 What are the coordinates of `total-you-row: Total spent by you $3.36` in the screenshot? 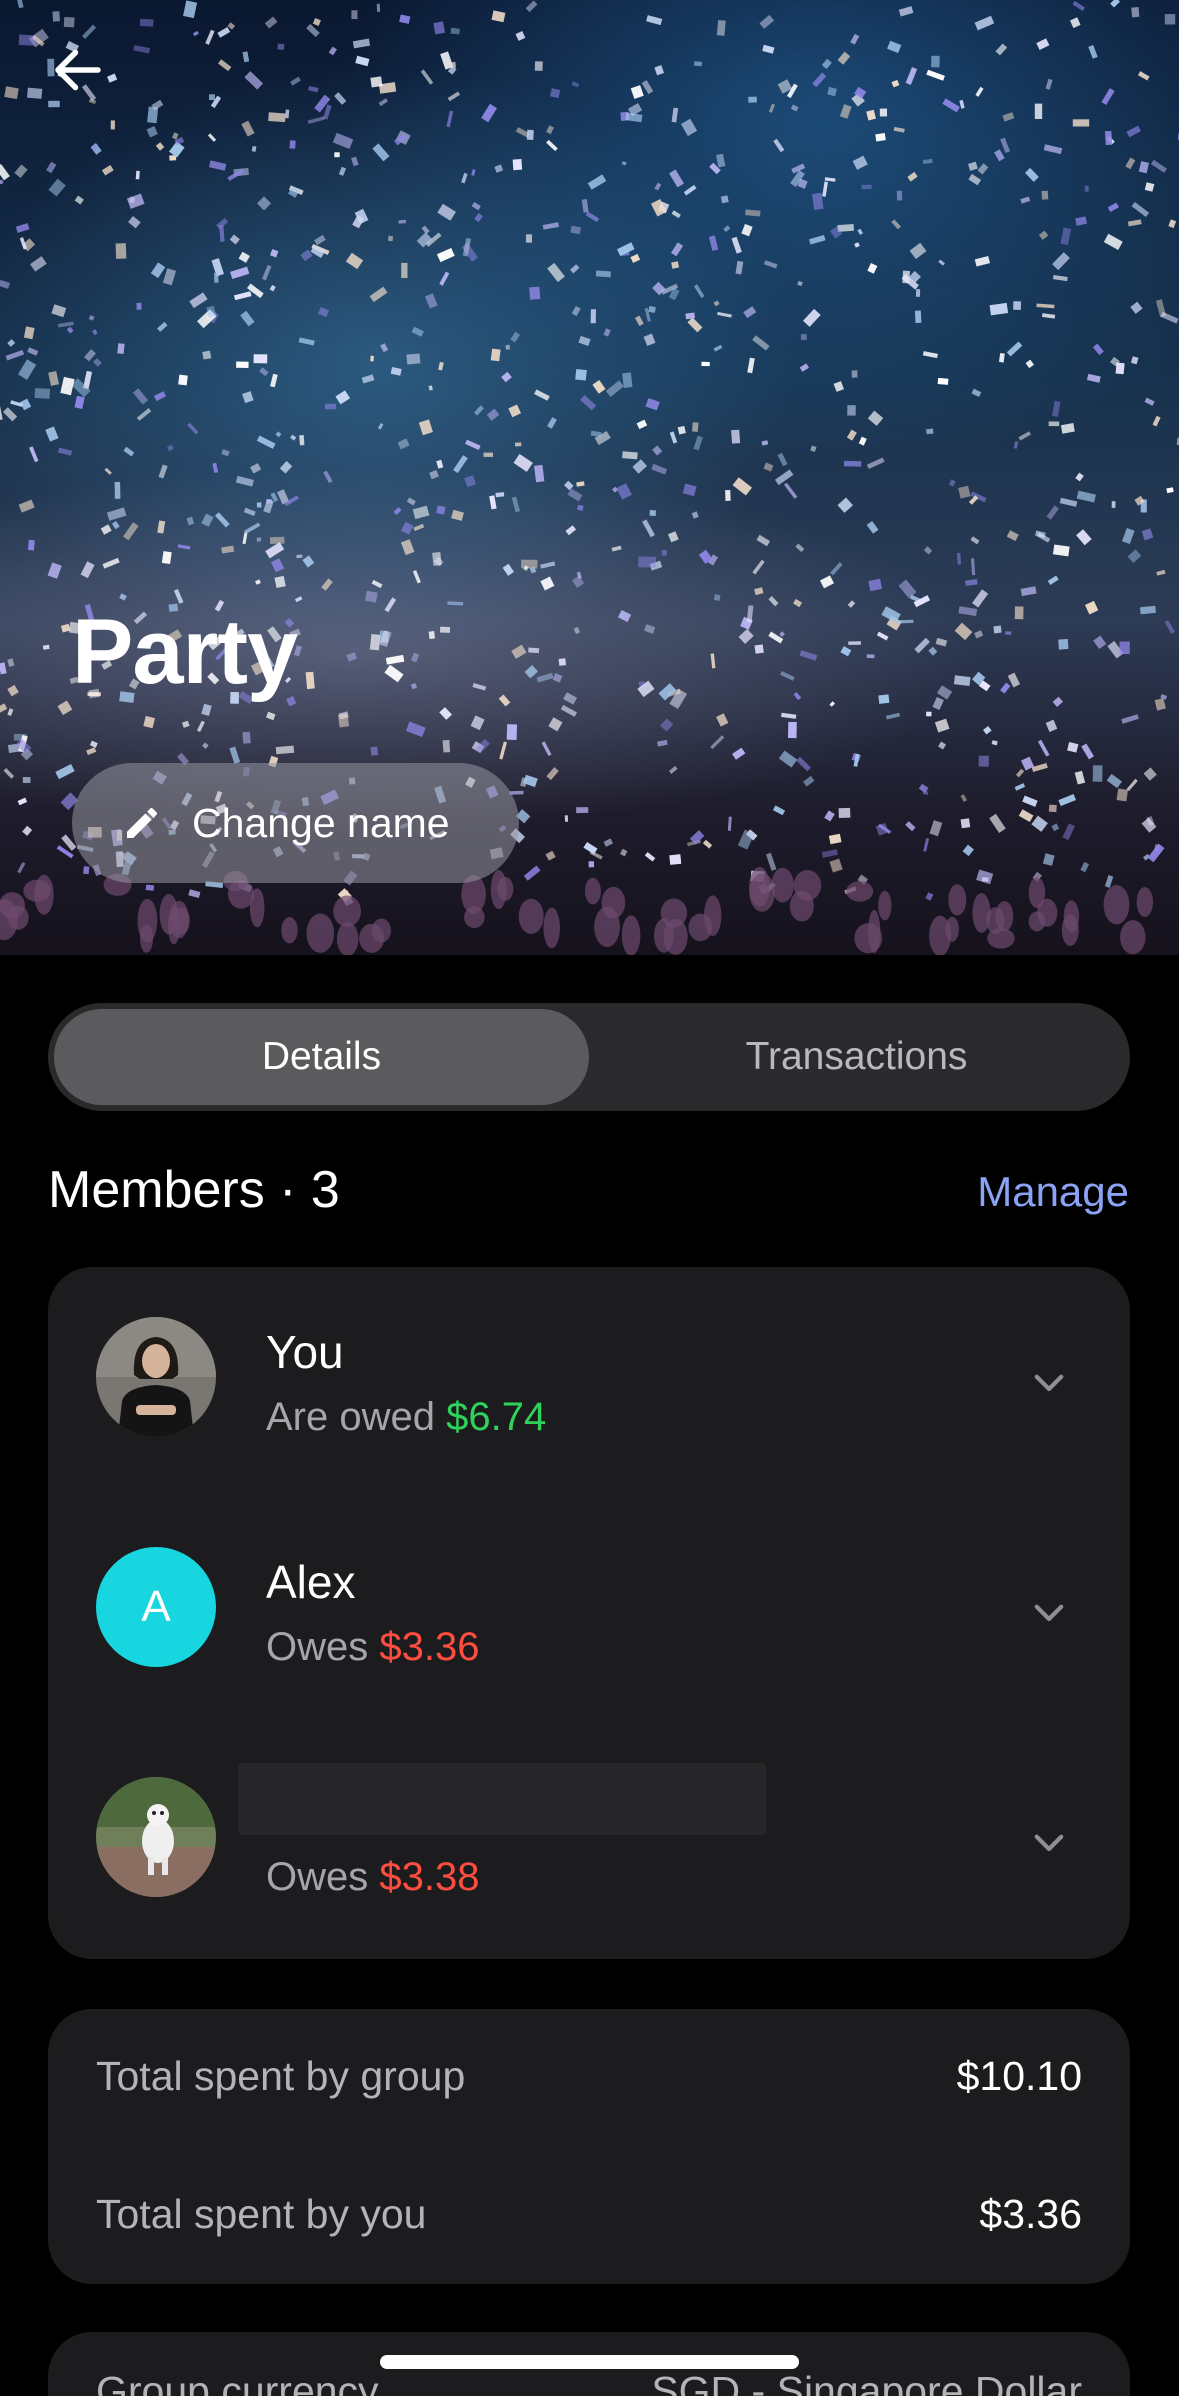 It's located at (589, 2214).